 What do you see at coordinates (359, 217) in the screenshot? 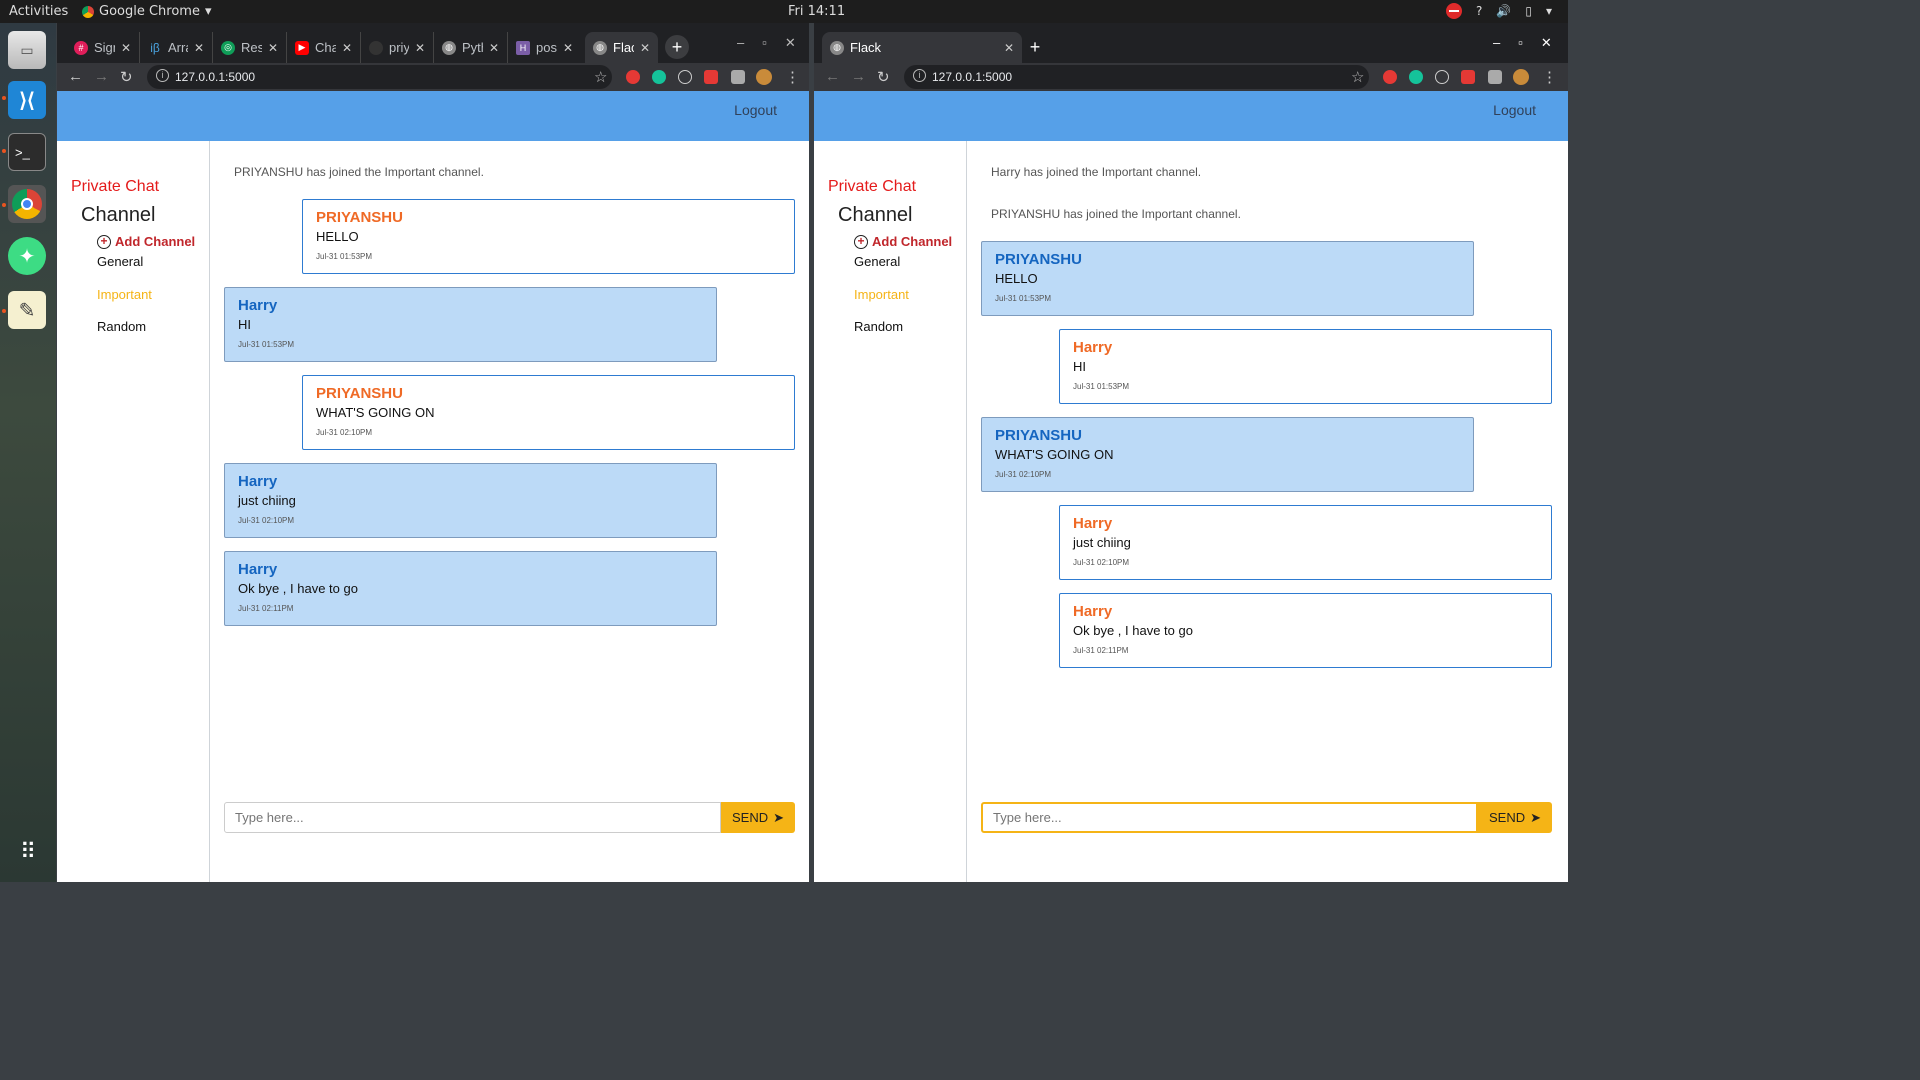
I see `message-author: PRIYANSHU` at bounding box center [359, 217].